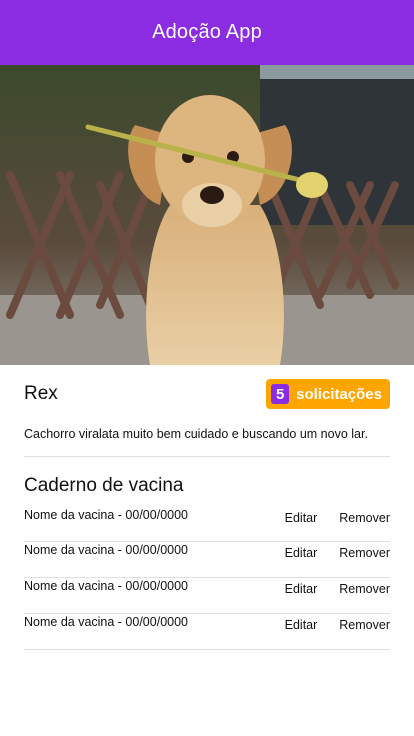 This screenshot has width=414, height=736. What do you see at coordinates (280, 394) in the screenshot?
I see `requests-count: 5` at bounding box center [280, 394].